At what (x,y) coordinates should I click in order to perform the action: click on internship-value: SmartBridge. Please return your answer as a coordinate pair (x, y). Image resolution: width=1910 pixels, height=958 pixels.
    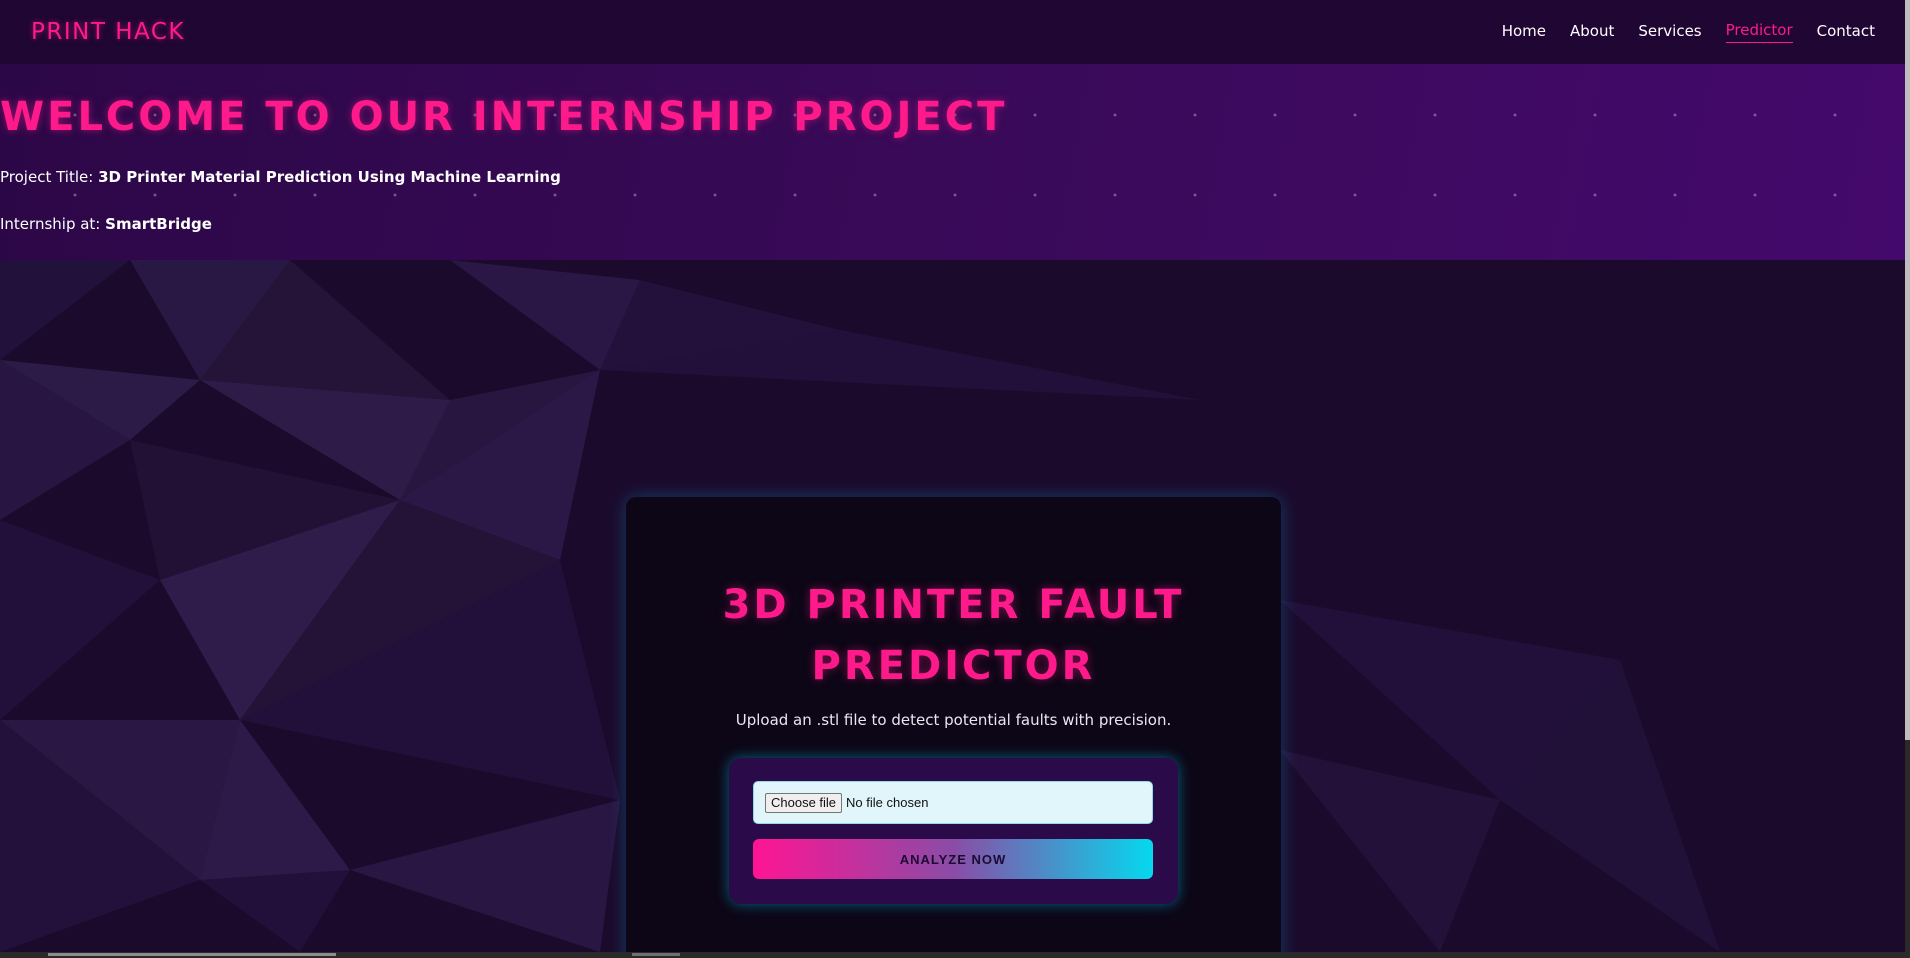
    Looking at the image, I should click on (158, 224).